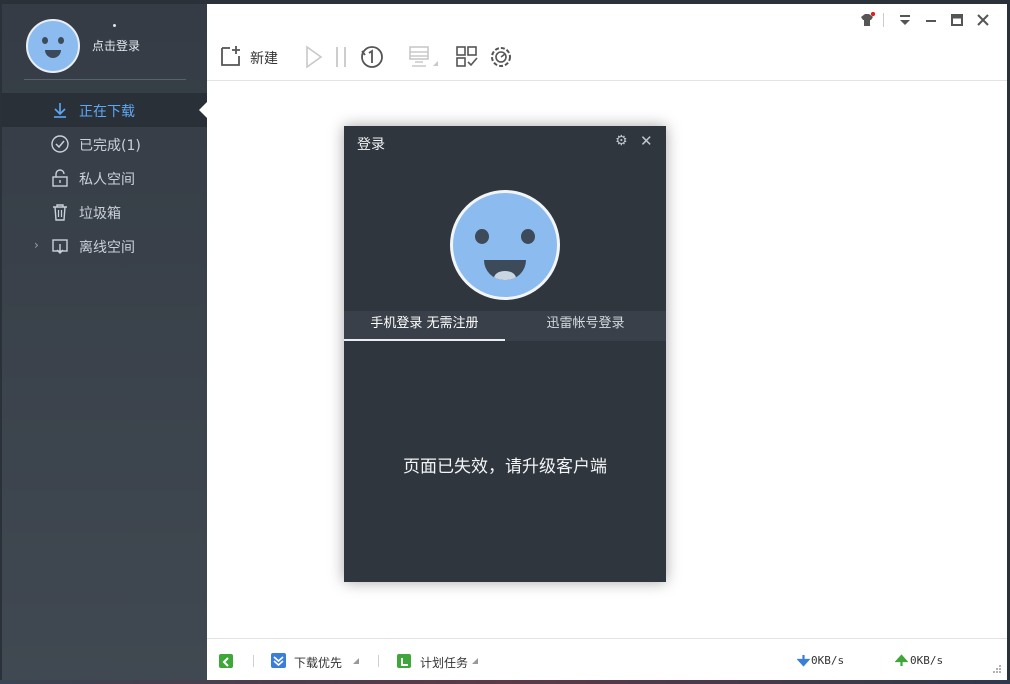  I want to click on resize-grip-icon, so click(997, 669).